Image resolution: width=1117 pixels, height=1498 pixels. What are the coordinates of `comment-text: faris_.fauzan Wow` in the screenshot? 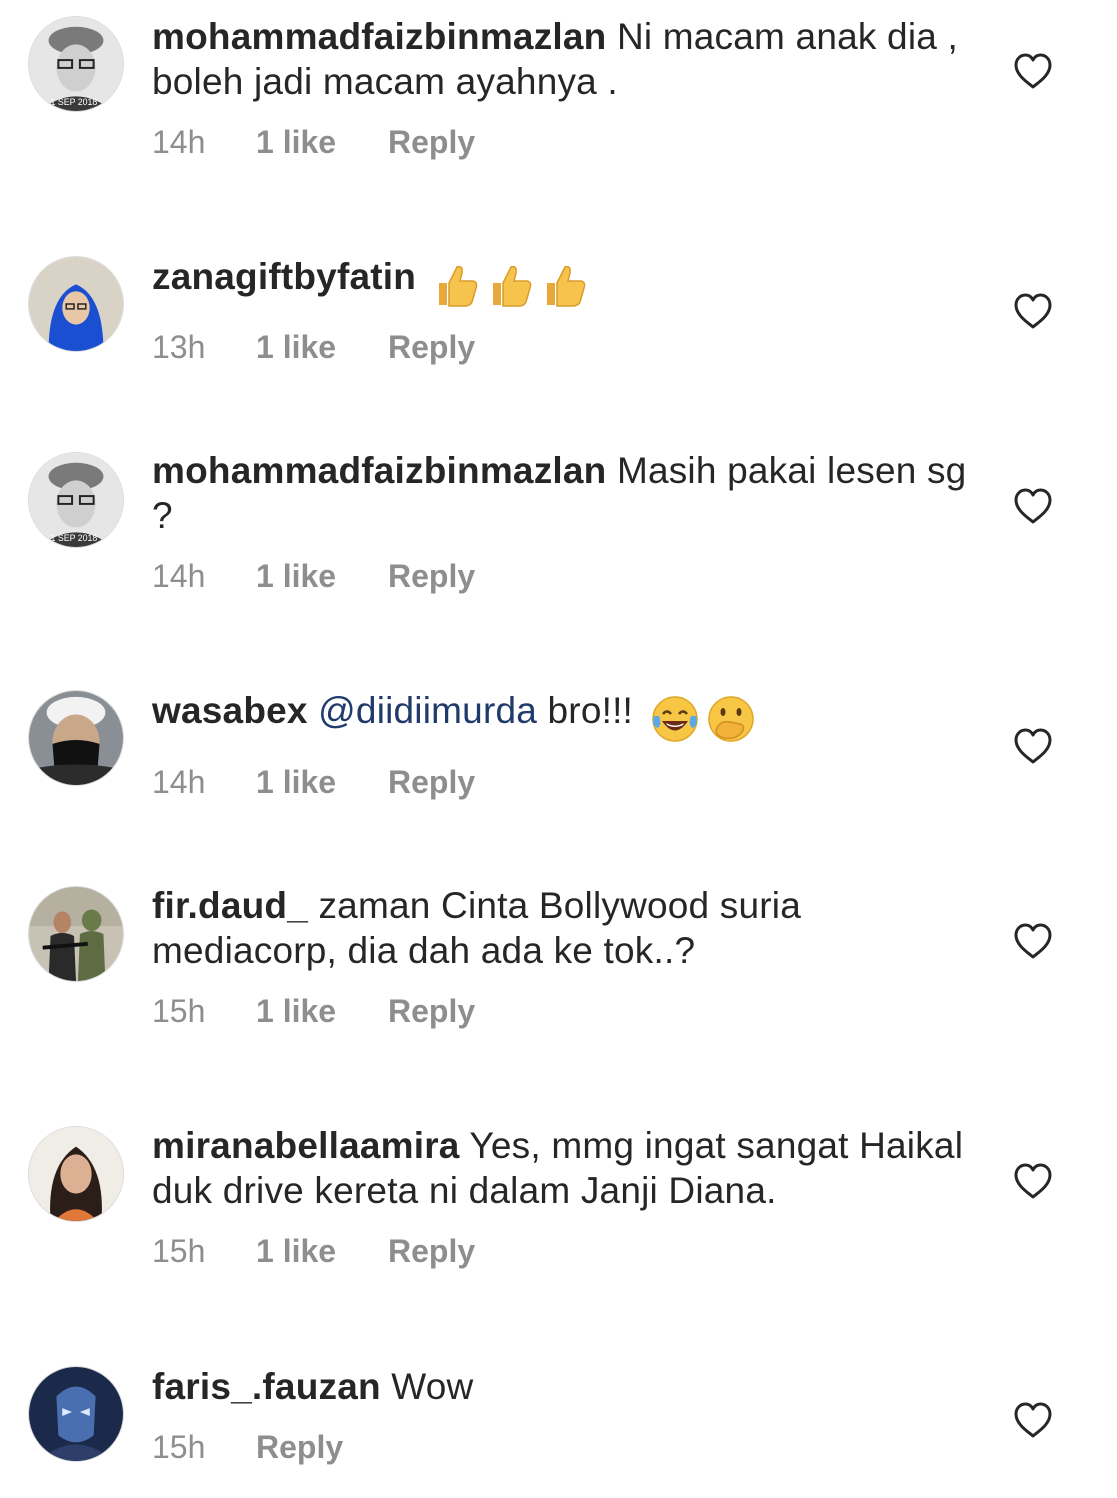 It's located at (562, 1386).